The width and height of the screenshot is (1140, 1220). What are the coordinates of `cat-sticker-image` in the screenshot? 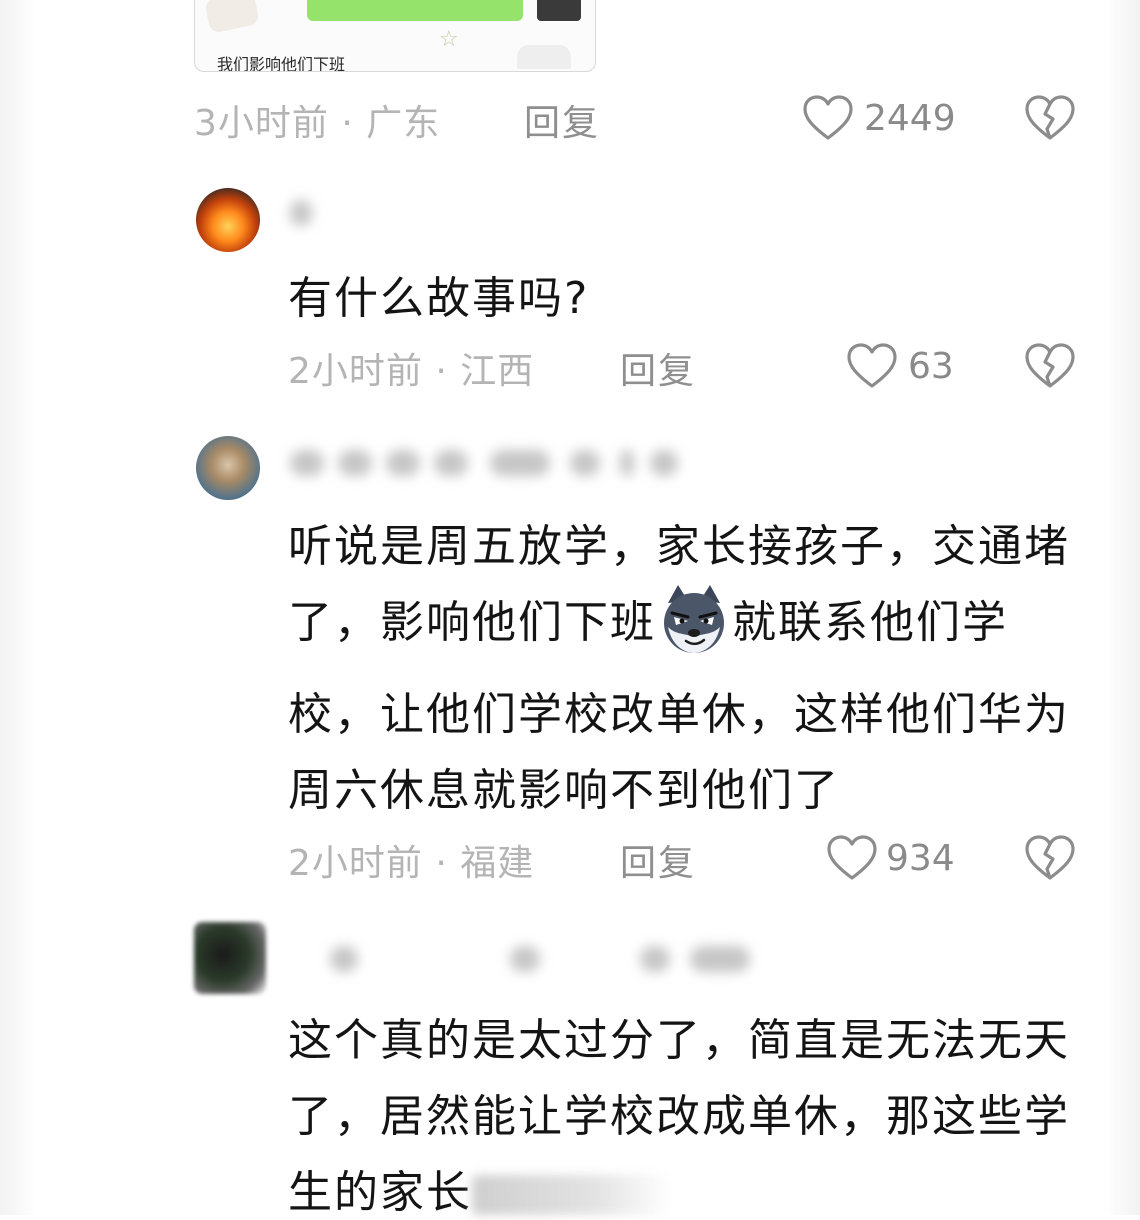 It's located at (544, 57).